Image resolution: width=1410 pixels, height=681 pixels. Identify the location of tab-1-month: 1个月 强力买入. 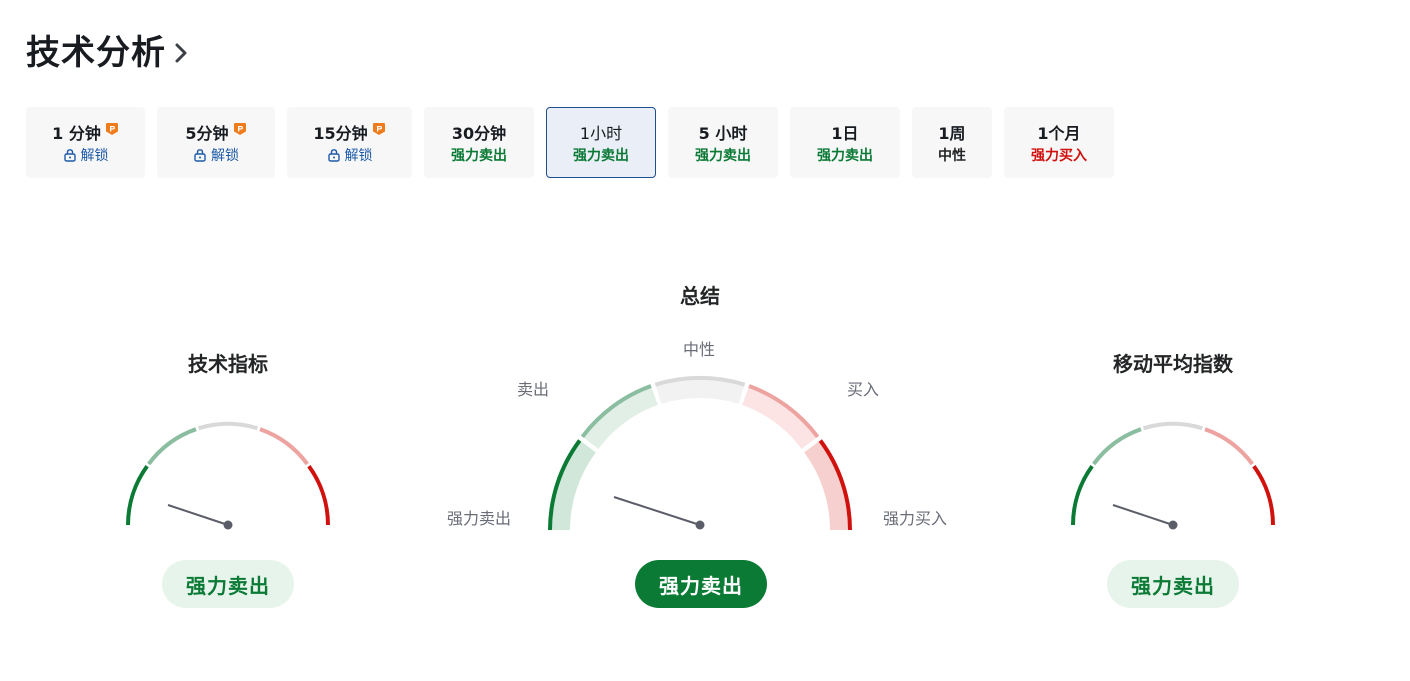
(1059, 142).